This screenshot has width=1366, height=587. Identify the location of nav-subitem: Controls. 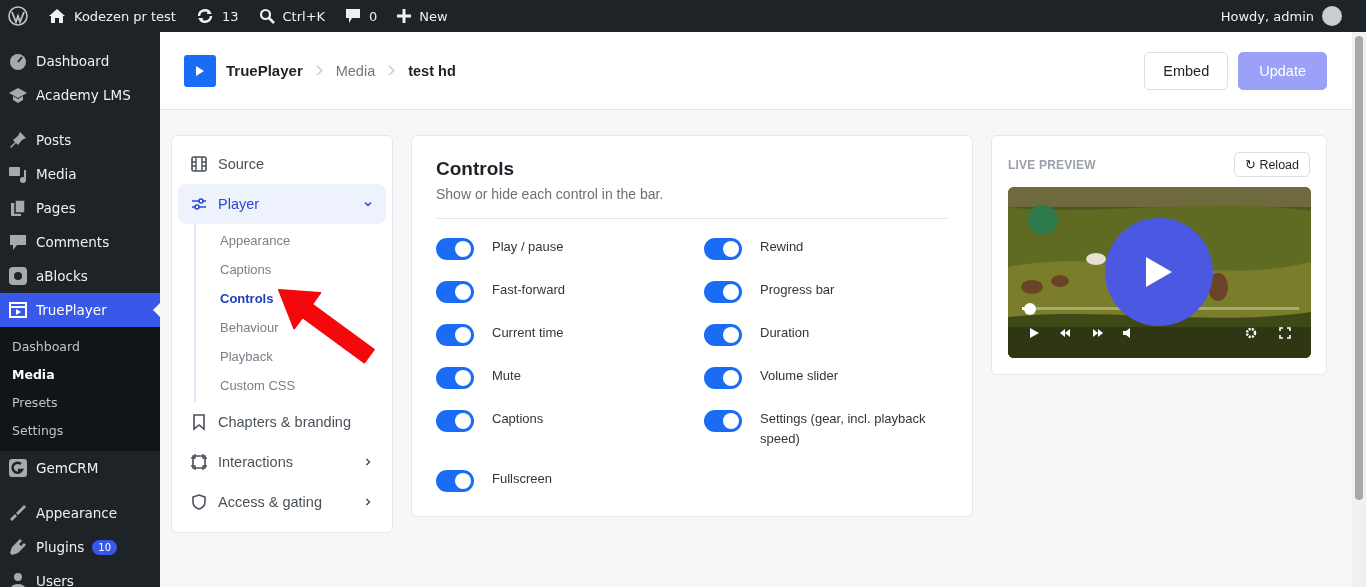
(247, 298).